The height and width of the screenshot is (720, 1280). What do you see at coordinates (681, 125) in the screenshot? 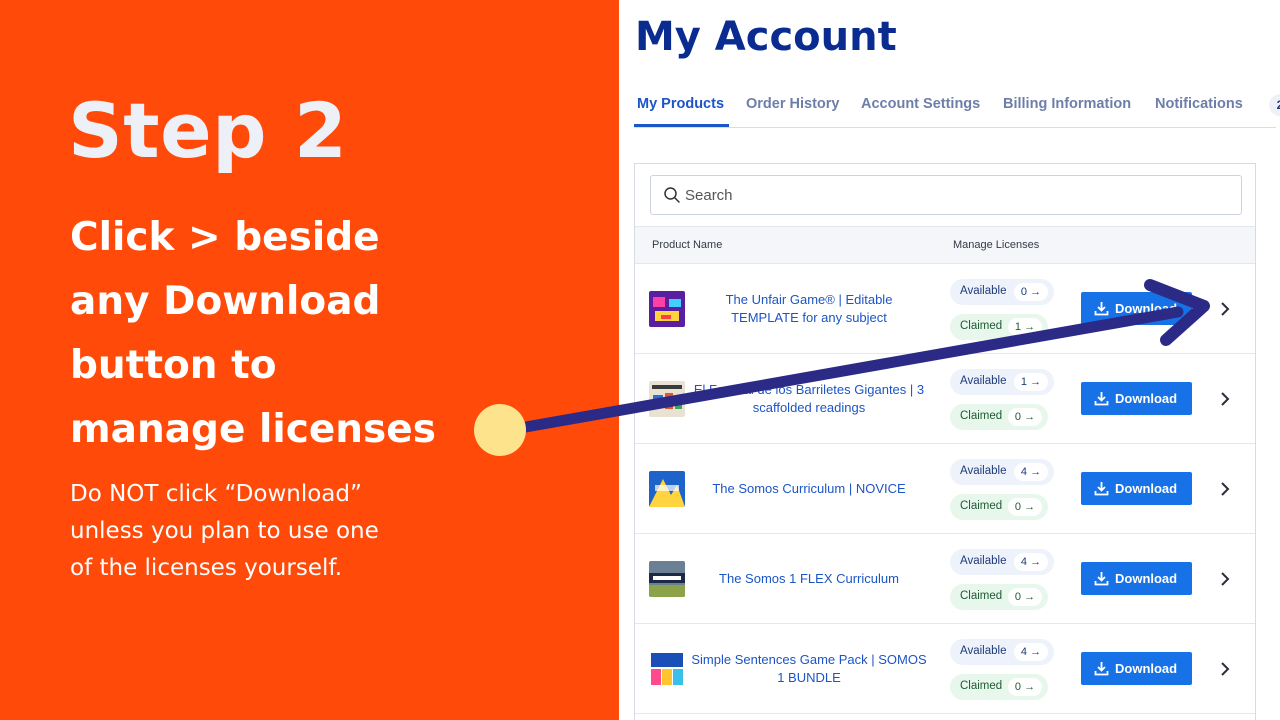
I see `active-tab-indicator` at bounding box center [681, 125].